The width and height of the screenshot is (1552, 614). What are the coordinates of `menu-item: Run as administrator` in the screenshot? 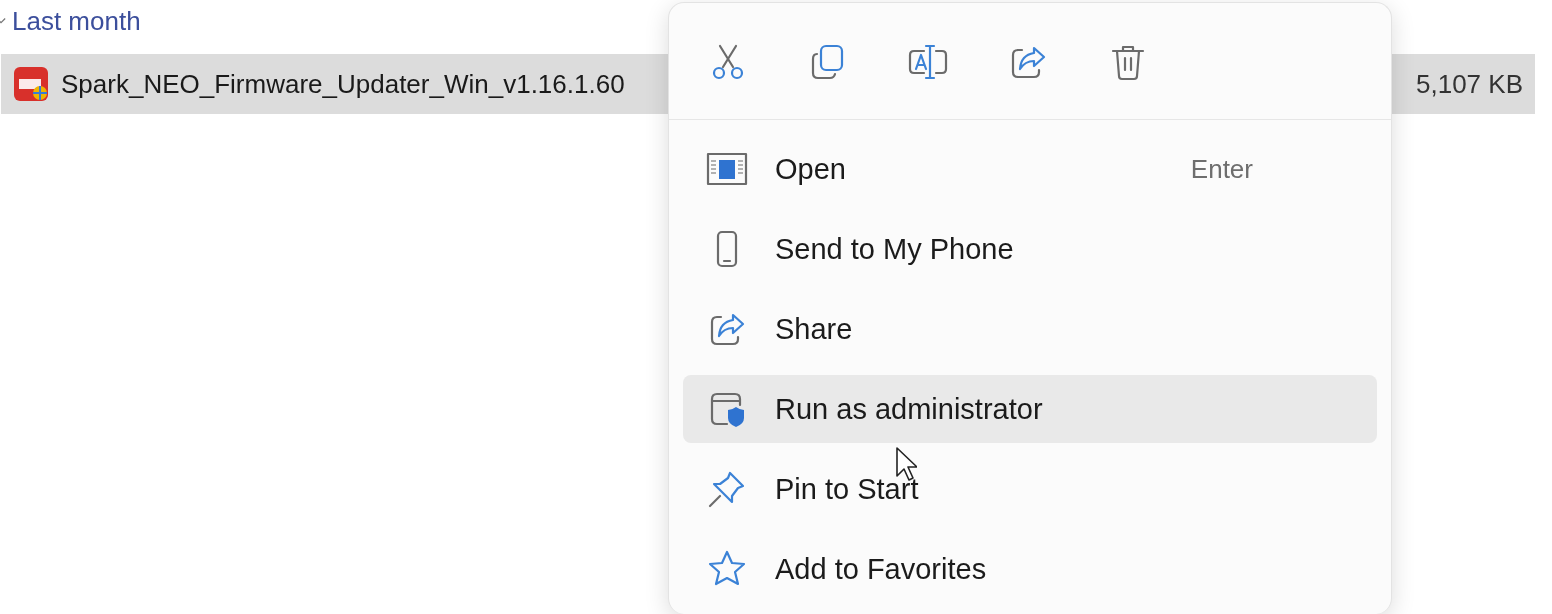 It's located at (1030, 409).